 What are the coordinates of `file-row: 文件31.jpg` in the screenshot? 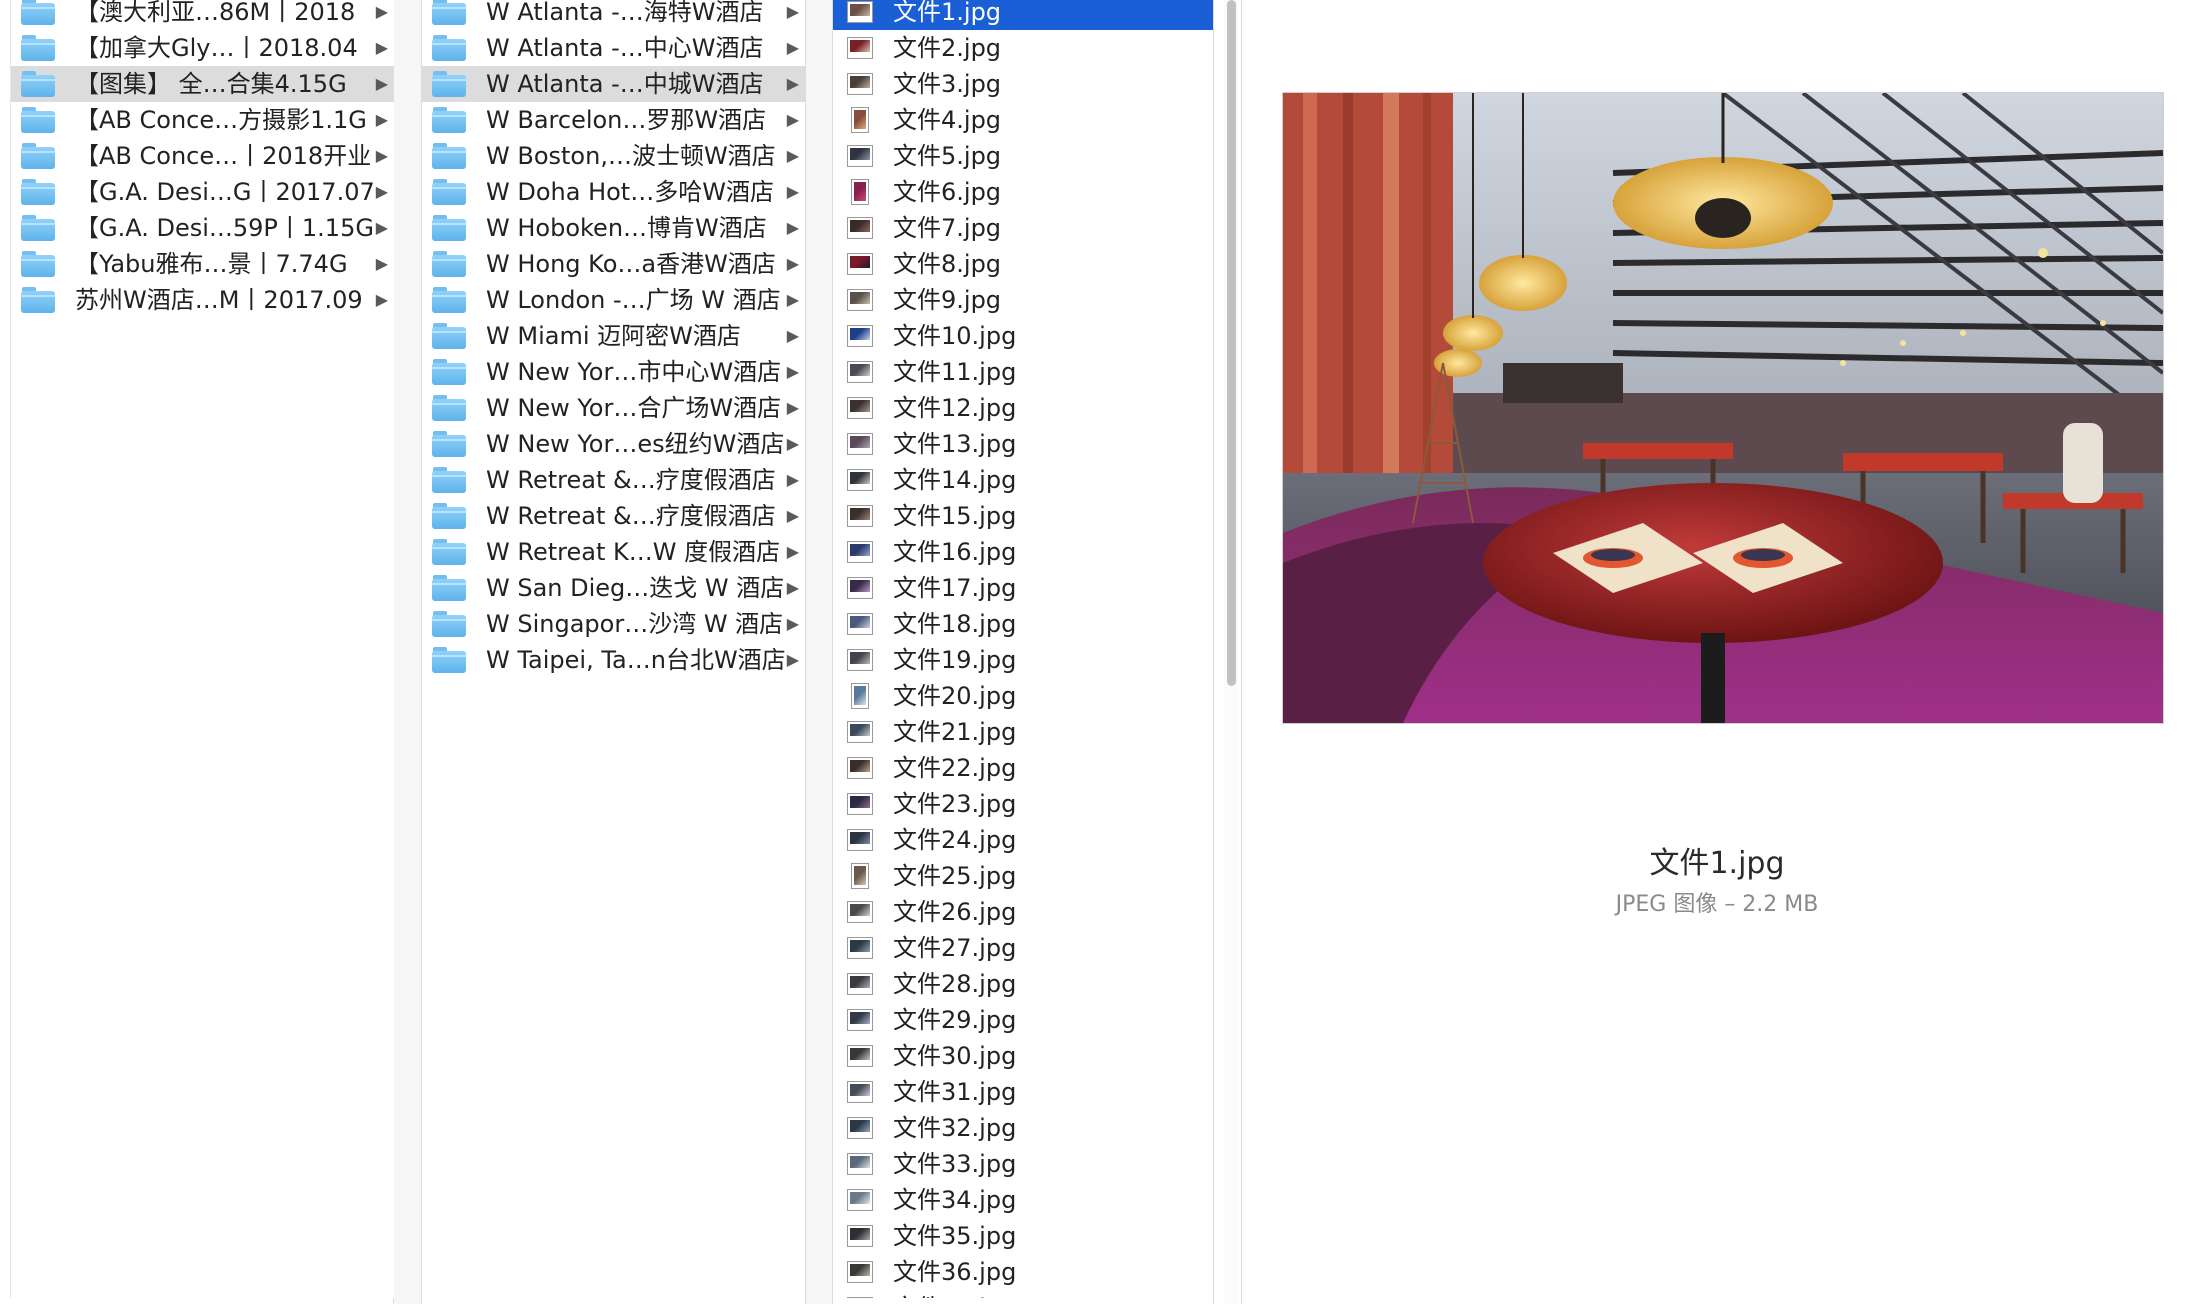 It's located at (1023, 1092).